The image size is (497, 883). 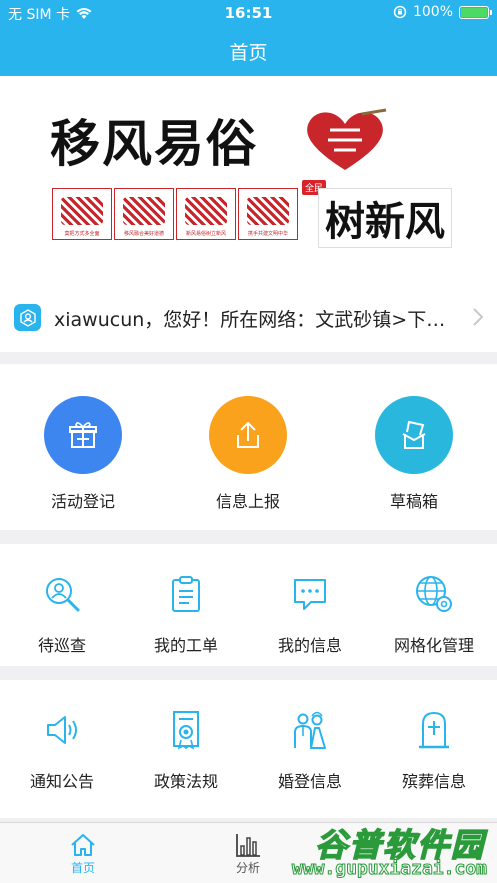 What do you see at coordinates (175, 214) in the screenshot?
I see `papercut-strip: 莫把方式多全面 移风融合美好道德 新风易俗树立新风 携手共建文明中华` at bounding box center [175, 214].